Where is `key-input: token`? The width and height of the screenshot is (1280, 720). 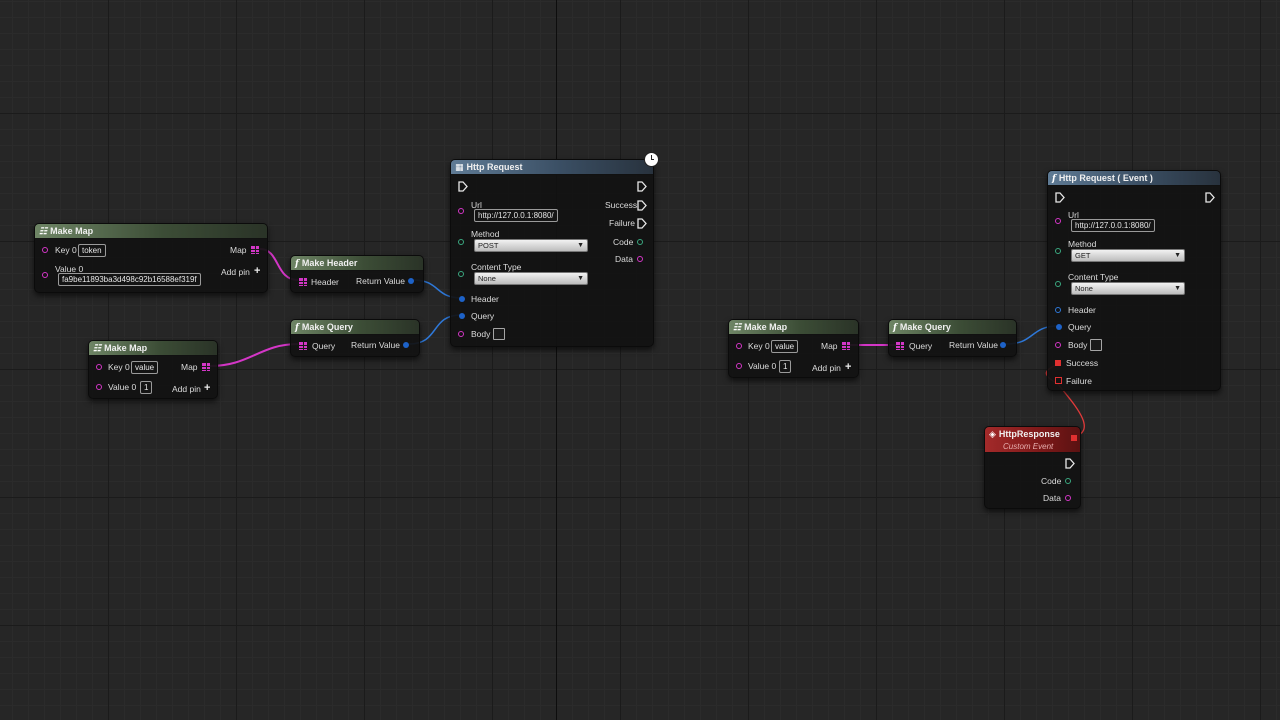
key-input: token is located at coordinates (92, 250).